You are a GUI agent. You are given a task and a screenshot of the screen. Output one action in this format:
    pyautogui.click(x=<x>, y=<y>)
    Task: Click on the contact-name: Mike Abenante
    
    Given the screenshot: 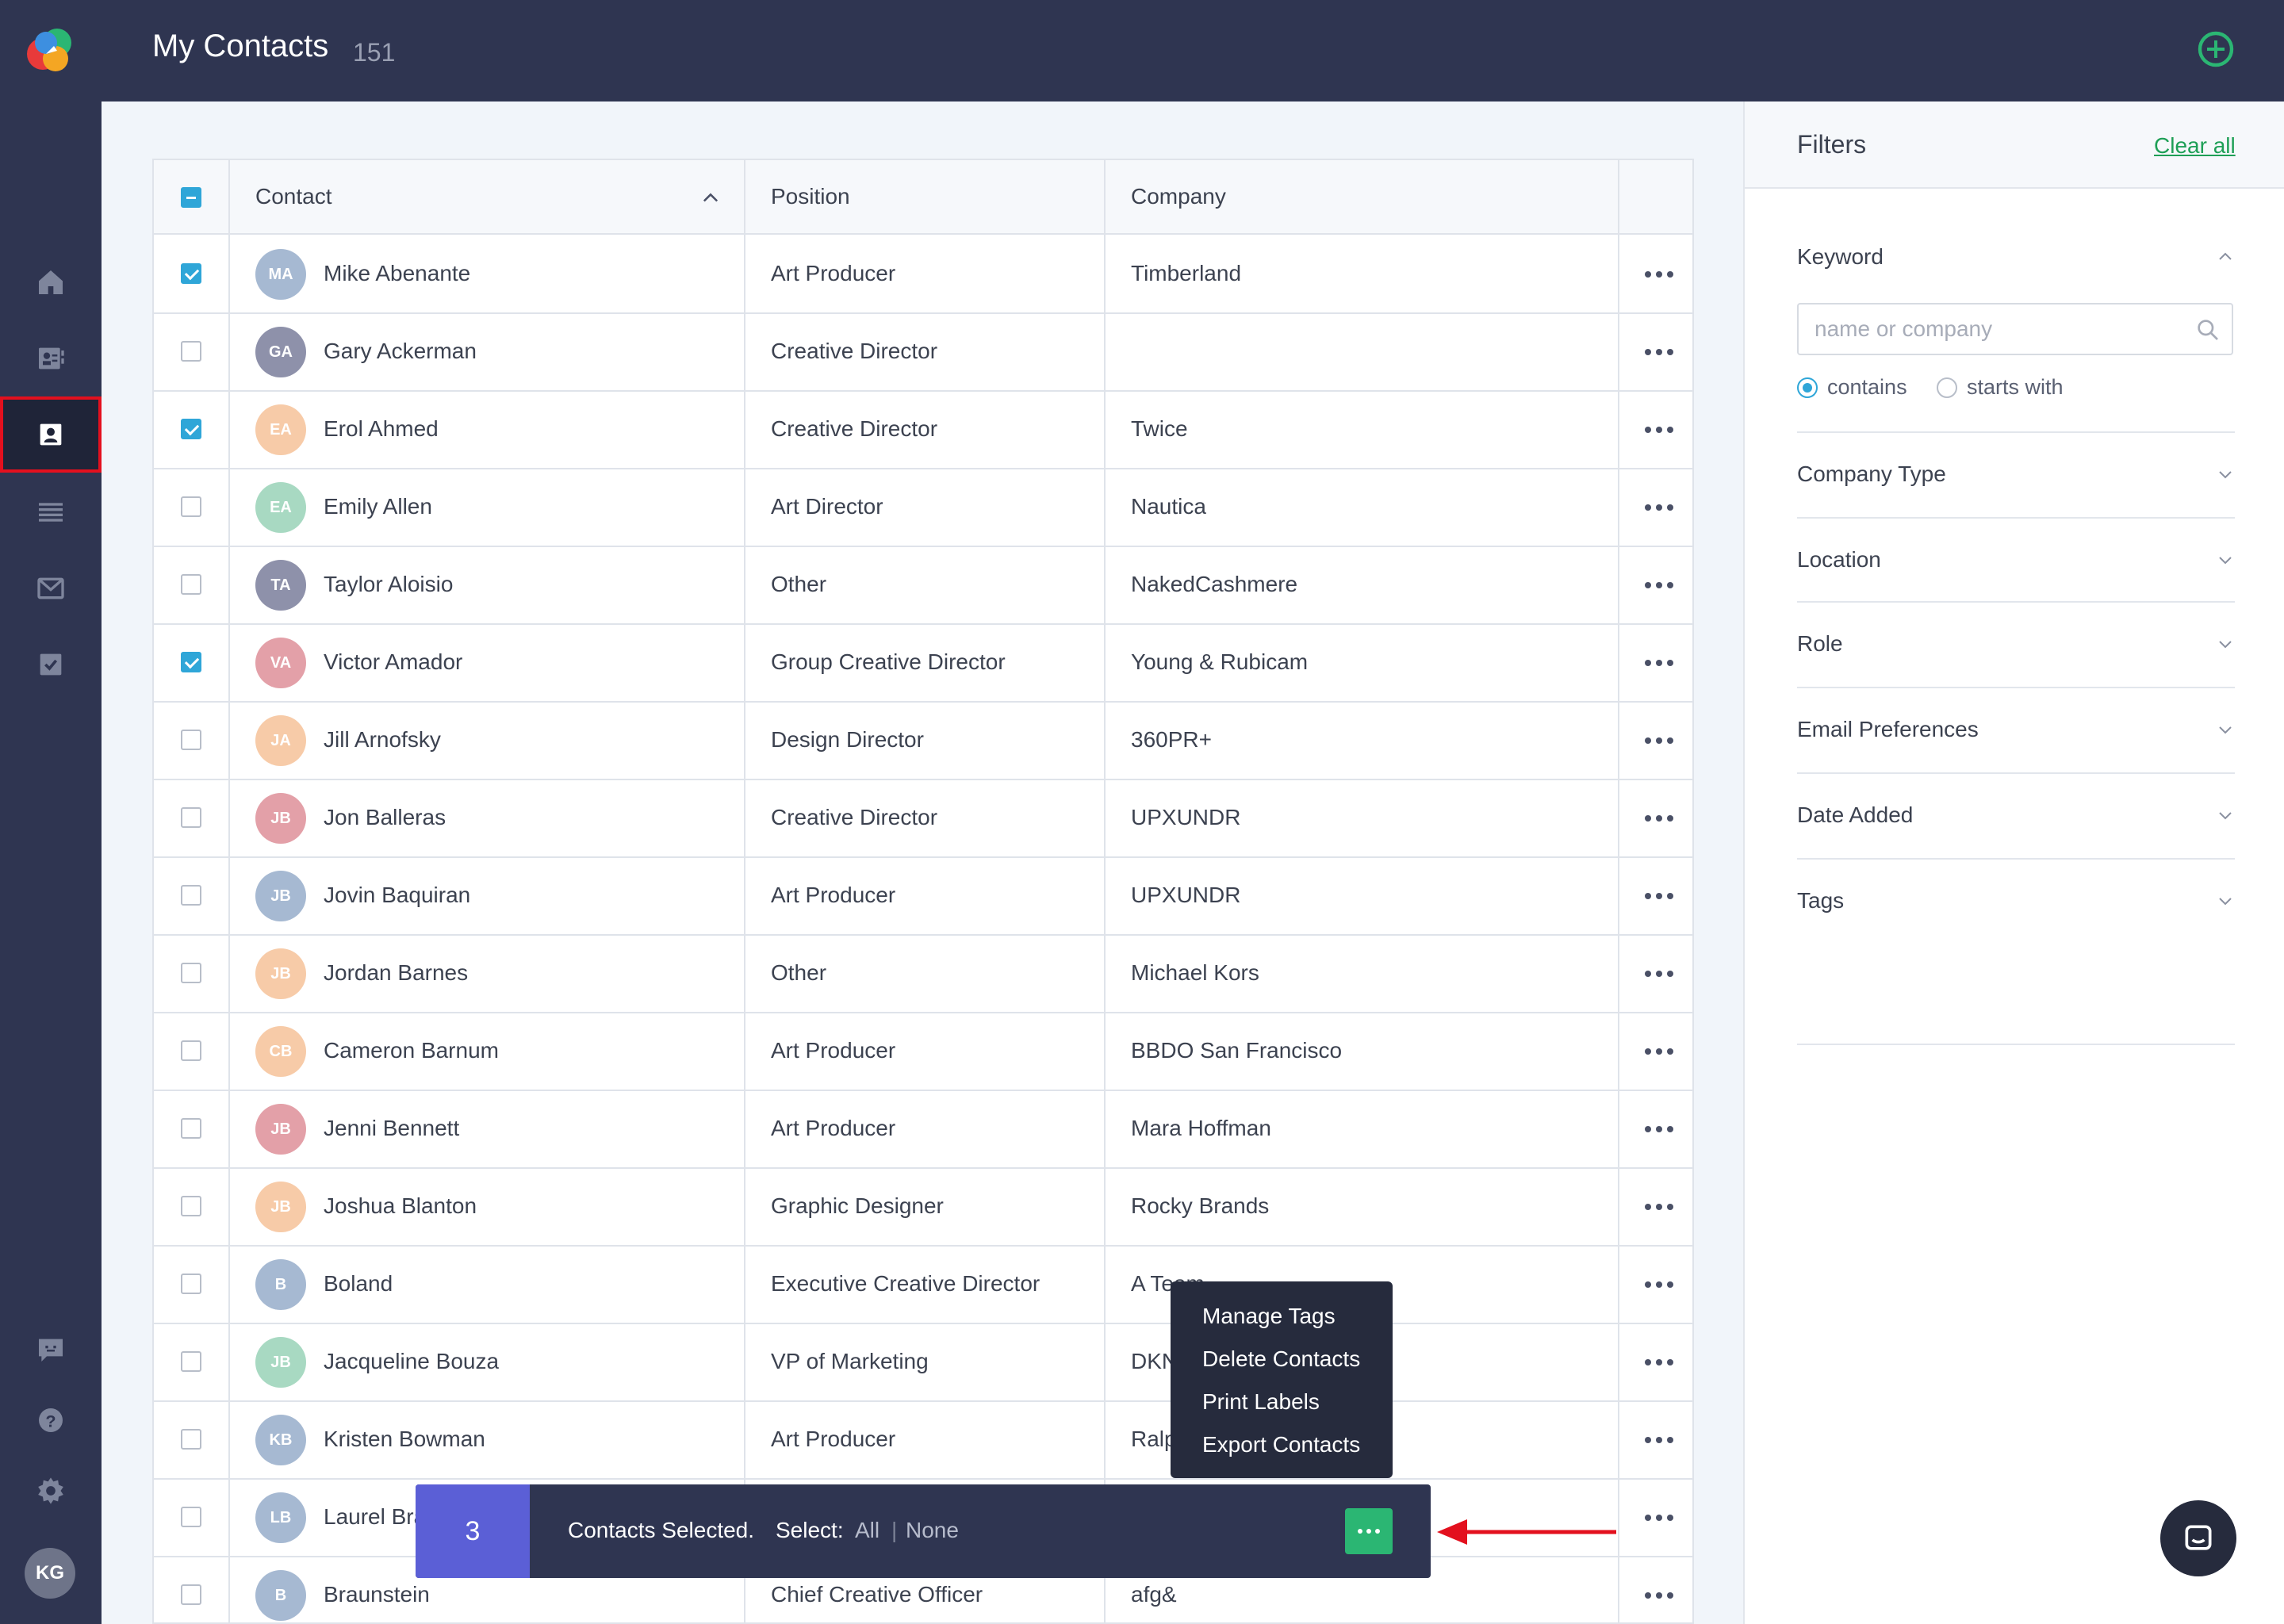 What is the action you would take?
    pyautogui.click(x=397, y=273)
    